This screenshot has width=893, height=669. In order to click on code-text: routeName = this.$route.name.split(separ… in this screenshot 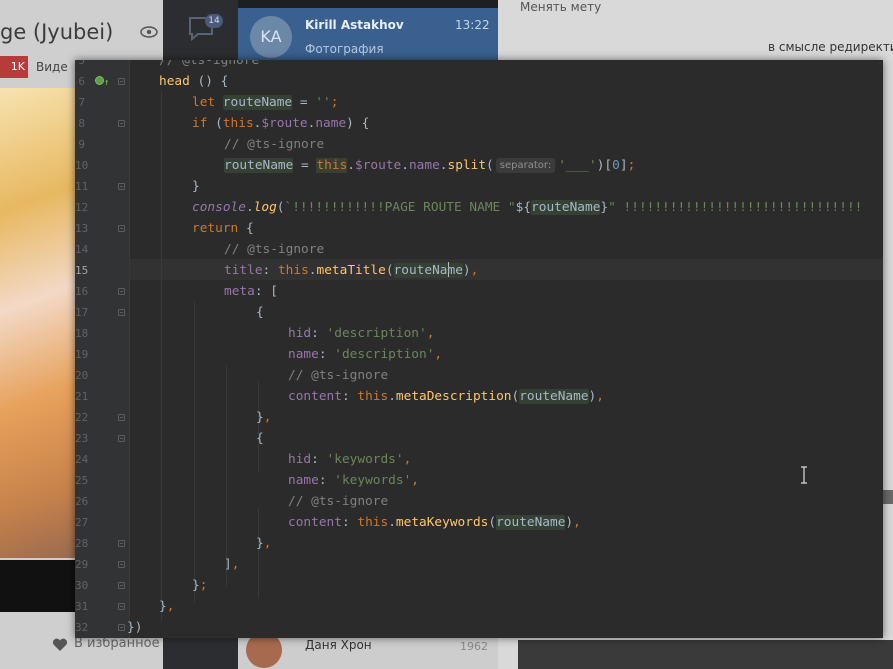, I will do `click(429, 165)`.